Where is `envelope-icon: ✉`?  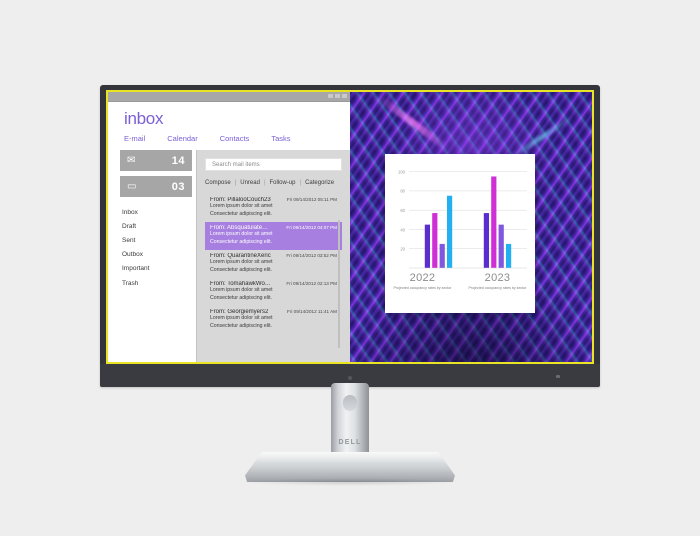 envelope-icon: ✉ is located at coordinates (131, 160).